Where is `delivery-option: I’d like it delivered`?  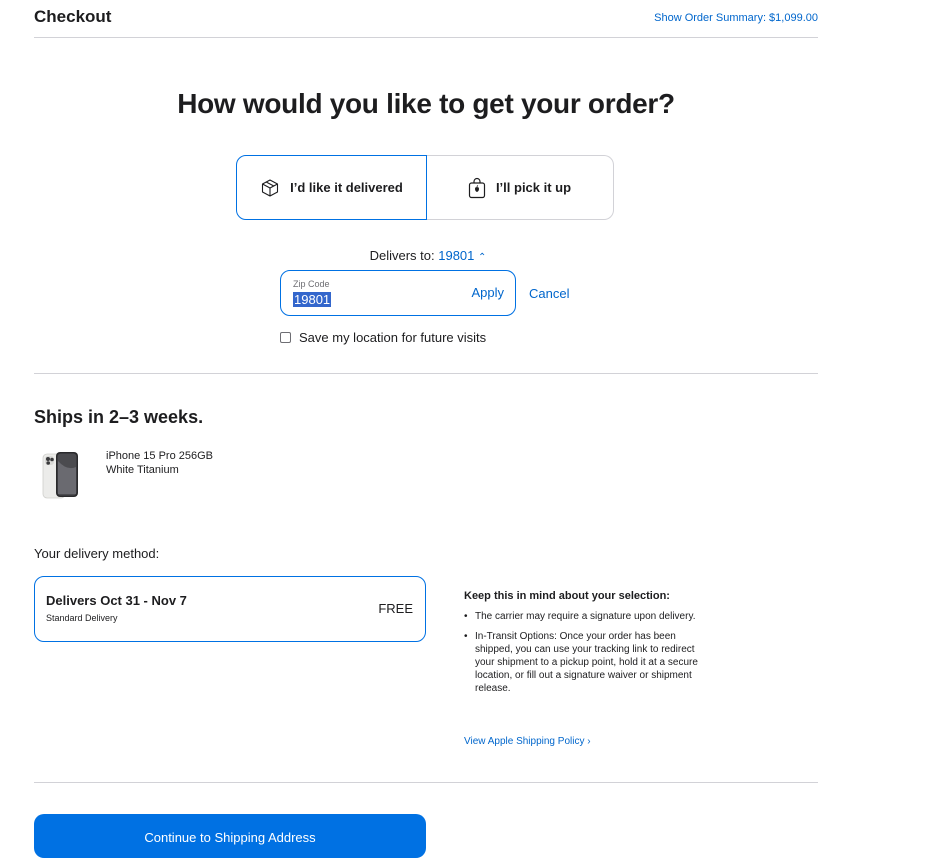
delivery-option: I’d like it delivered is located at coordinates (331, 187).